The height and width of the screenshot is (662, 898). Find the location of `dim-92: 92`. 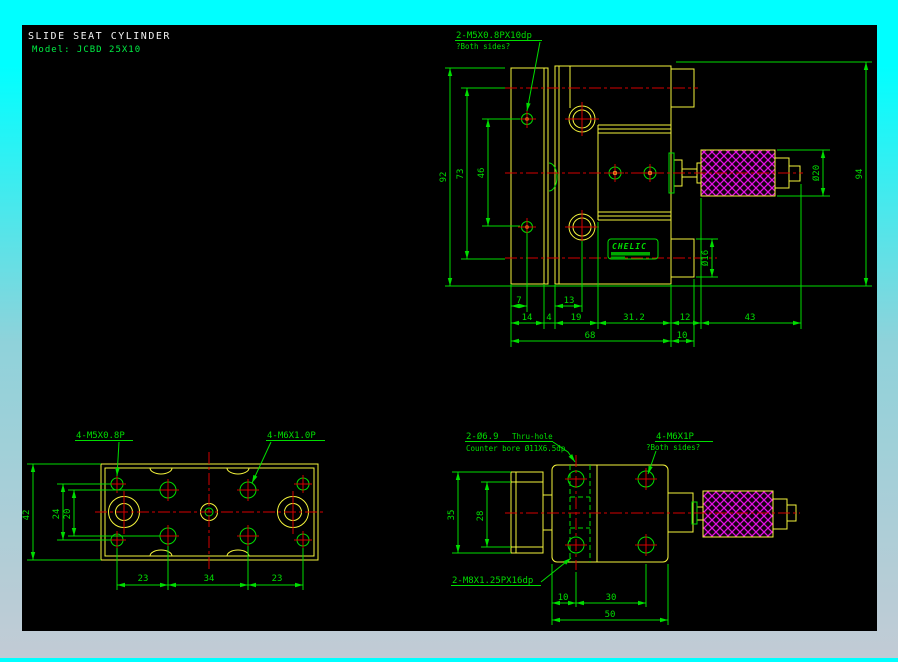

dim-92: 92 is located at coordinates (444, 177).